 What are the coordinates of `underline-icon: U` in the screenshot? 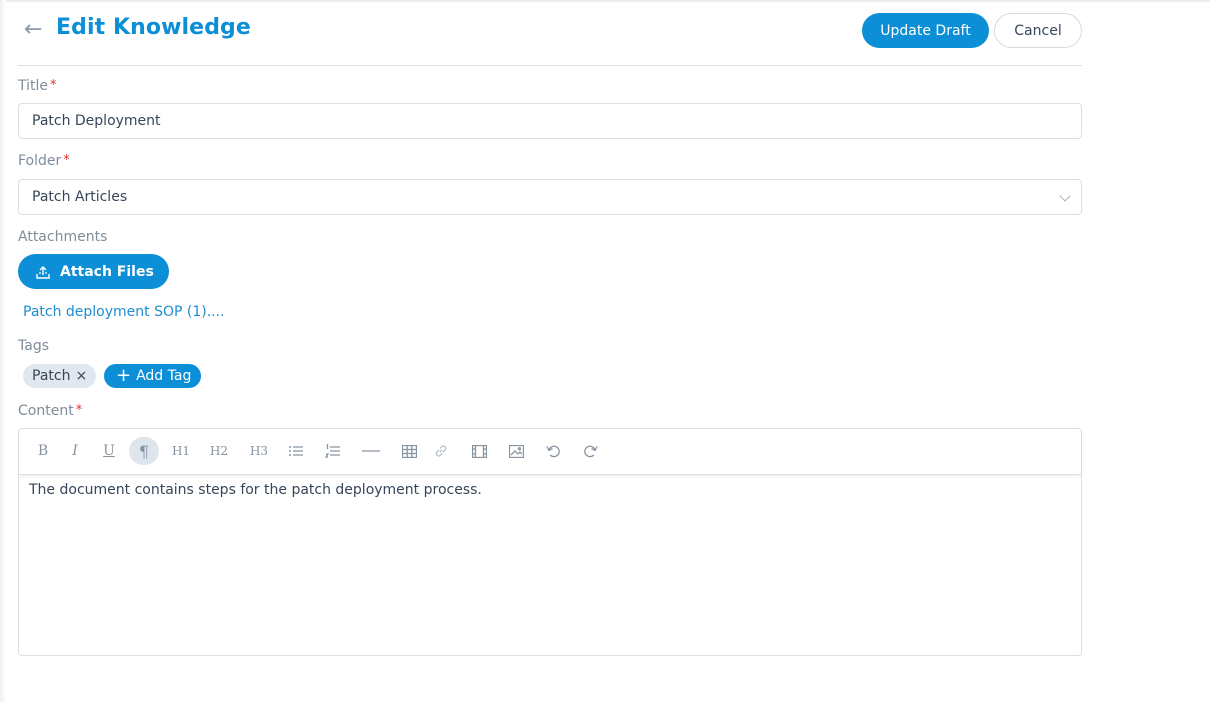 It's located at (109, 451).